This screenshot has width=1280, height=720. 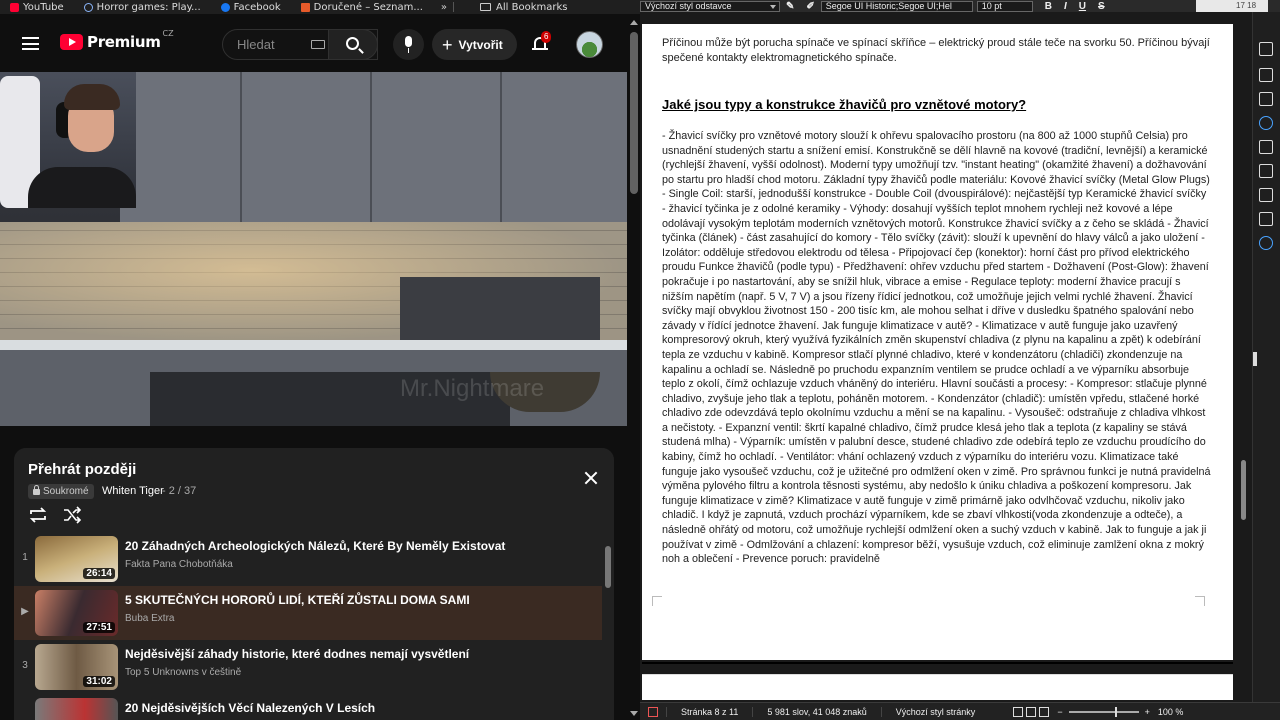 I want to click on scroll-up-arrow-icon, so click(x=634, y=22).